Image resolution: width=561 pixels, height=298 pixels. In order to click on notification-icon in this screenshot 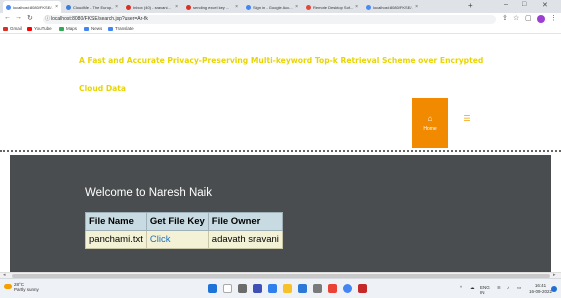, I will do `click(554, 289)`.